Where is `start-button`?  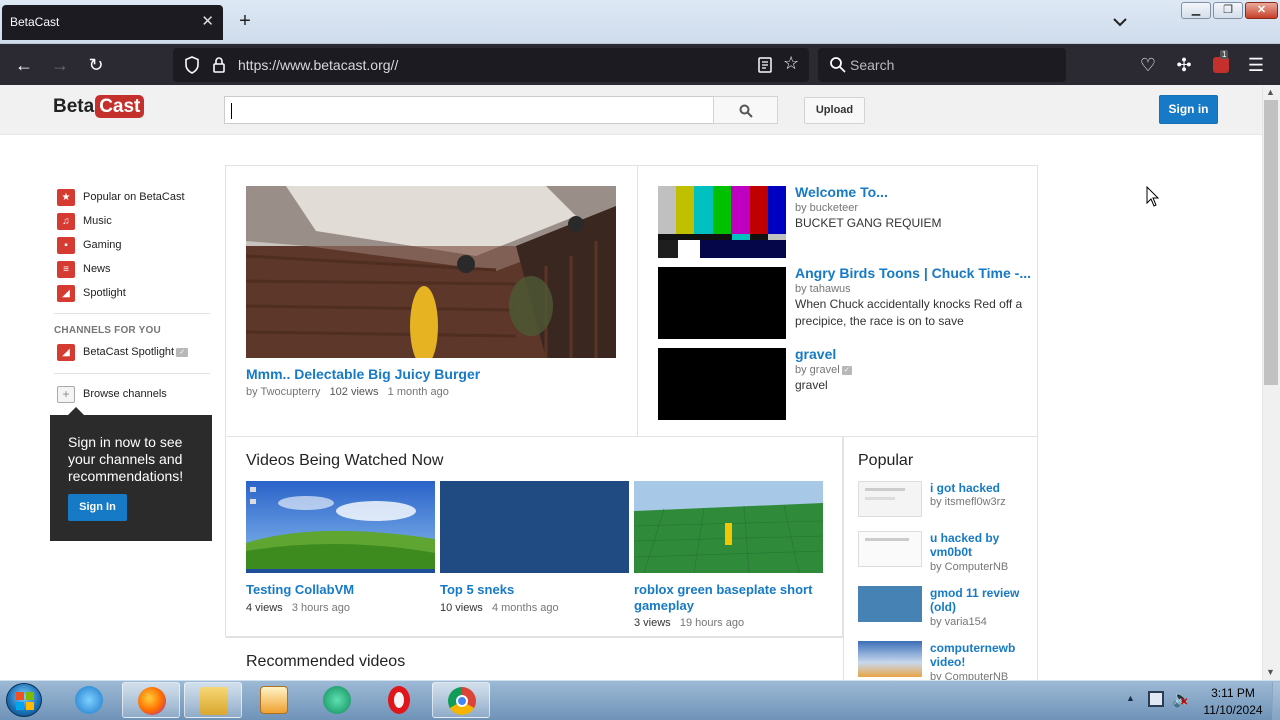
start-button is located at coordinates (24, 700).